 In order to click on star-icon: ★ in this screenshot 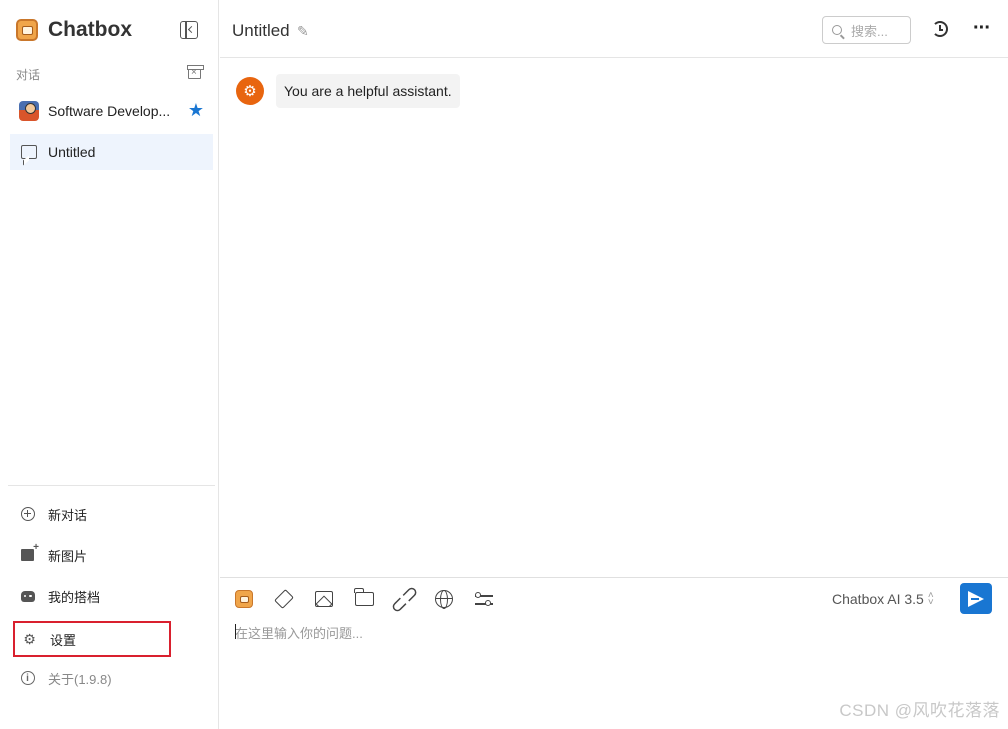, I will do `click(196, 110)`.